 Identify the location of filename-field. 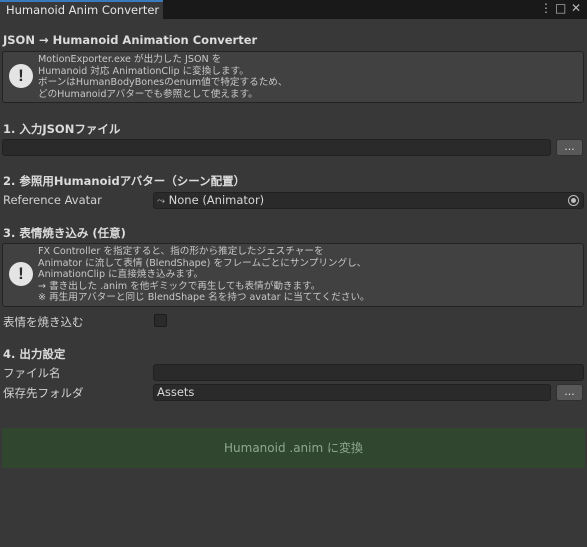
(368, 372).